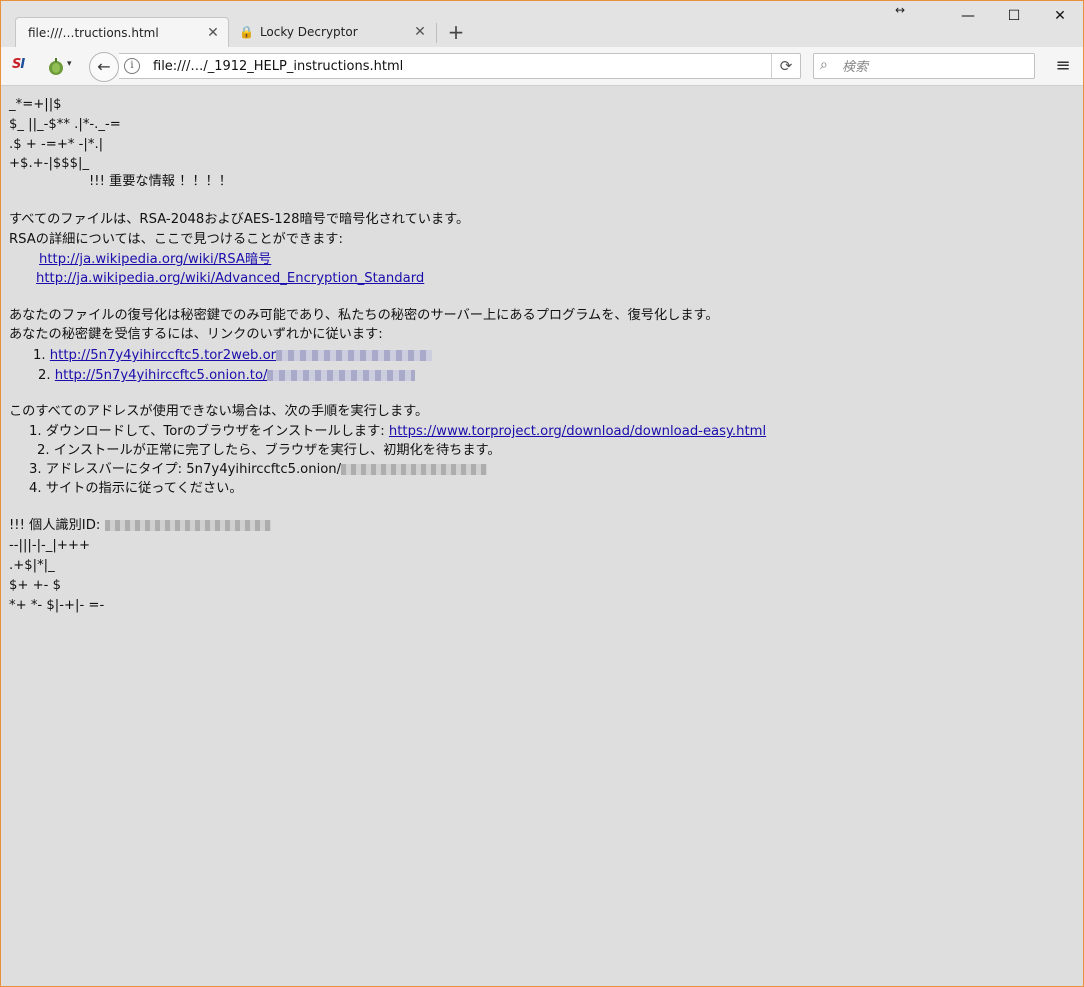 Image resolution: width=1084 pixels, height=987 pixels. What do you see at coordinates (93, 32) in the screenshot?
I see `tab-title: file:///…tructions.html` at bounding box center [93, 32].